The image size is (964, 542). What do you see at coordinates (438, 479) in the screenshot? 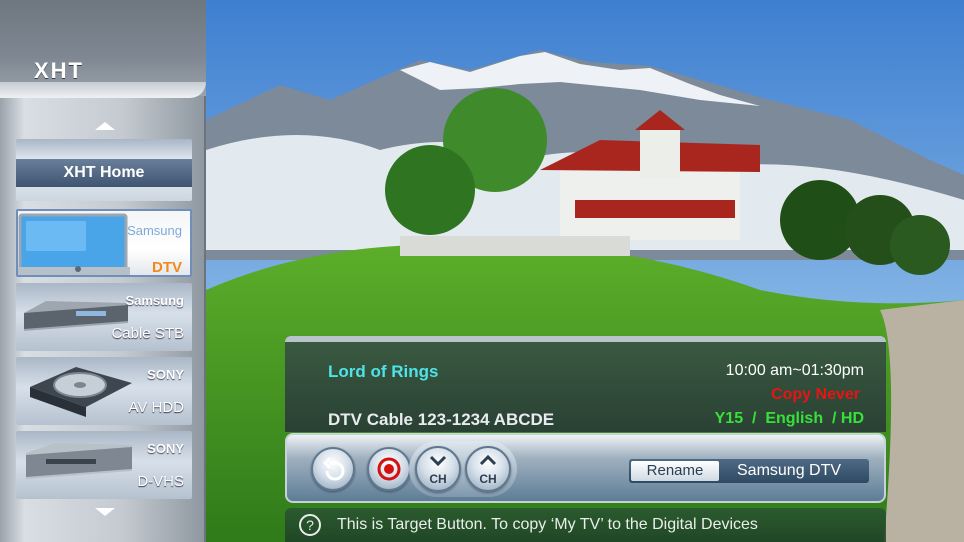
I see `channel-down-label: CH` at bounding box center [438, 479].